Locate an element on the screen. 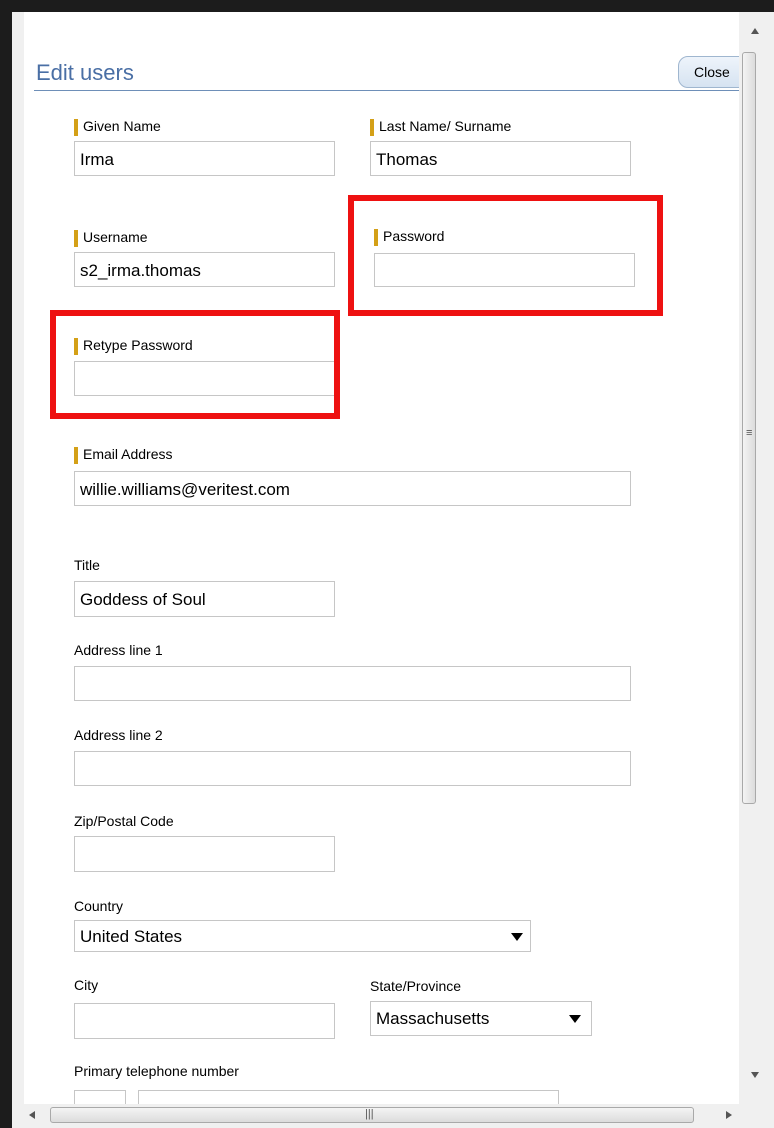 This screenshot has width=774, height=1128. password-highlight-box is located at coordinates (505, 255).